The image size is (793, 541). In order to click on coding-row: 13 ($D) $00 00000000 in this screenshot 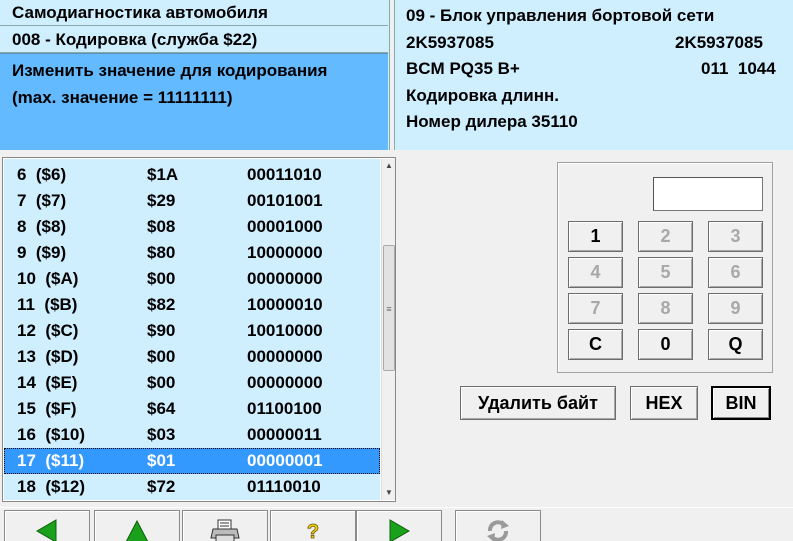, I will do `click(192, 357)`.